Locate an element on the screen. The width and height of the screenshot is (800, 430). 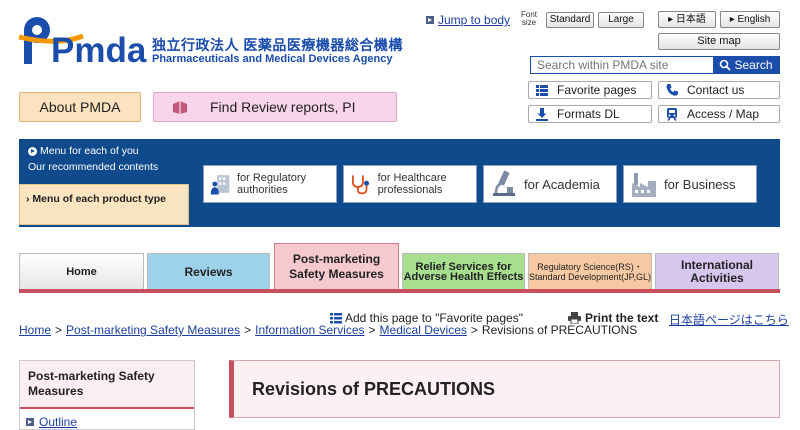
breadcrumb-medical-devices: Medical Devices is located at coordinates (423, 330).